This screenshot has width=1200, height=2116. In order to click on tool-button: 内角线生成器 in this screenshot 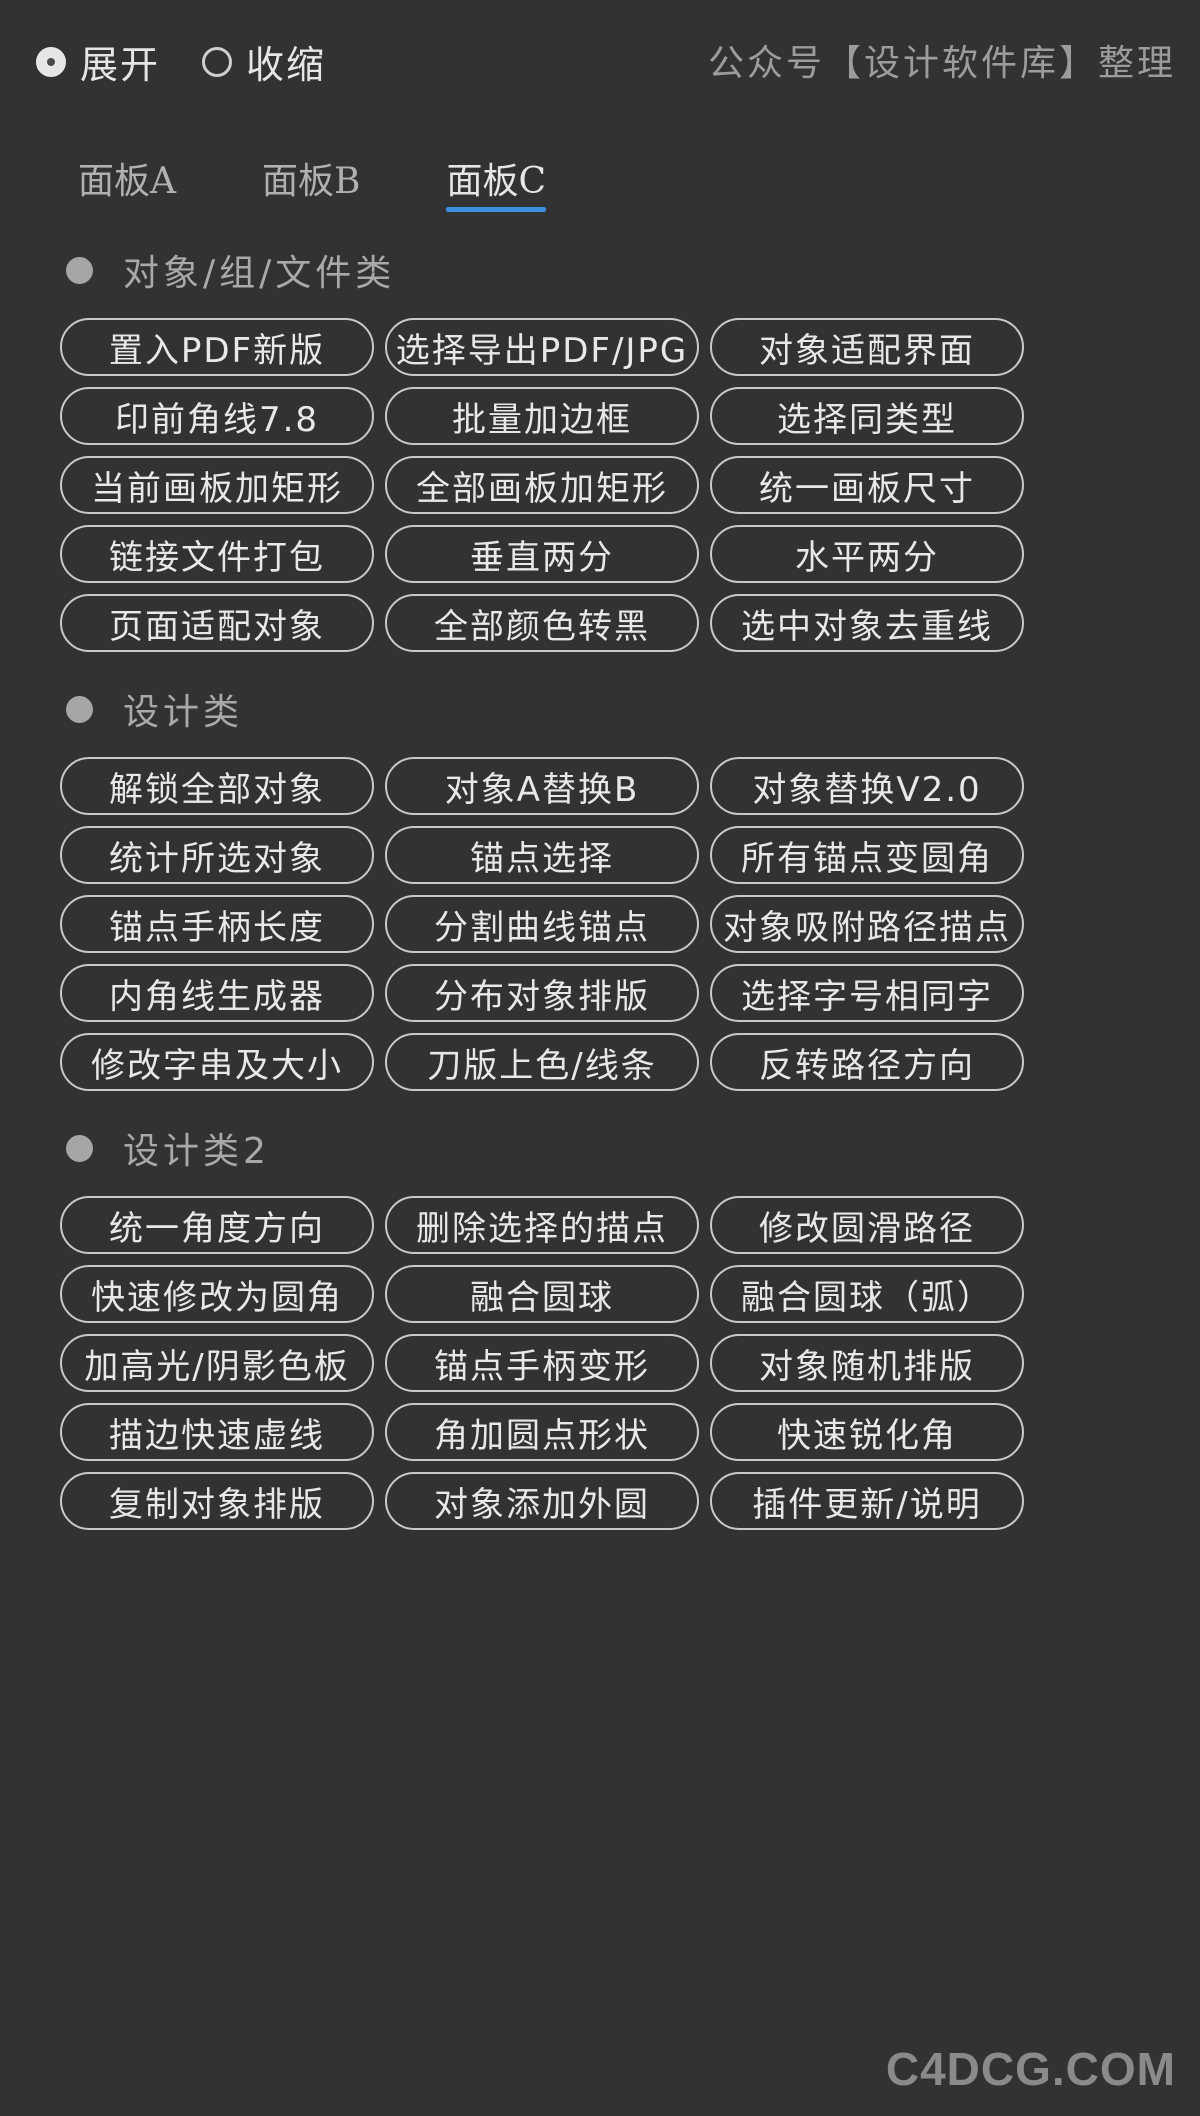, I will do `click(217, 993)`.